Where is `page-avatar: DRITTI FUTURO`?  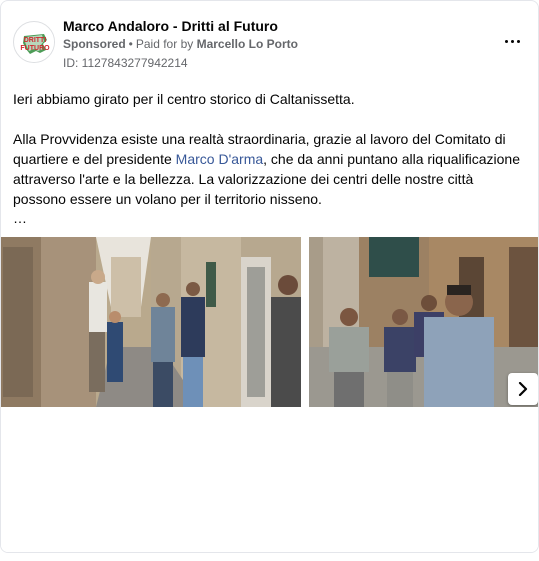
page-avatar: DRITTI FUTURO is located at coordinates (34, 42).